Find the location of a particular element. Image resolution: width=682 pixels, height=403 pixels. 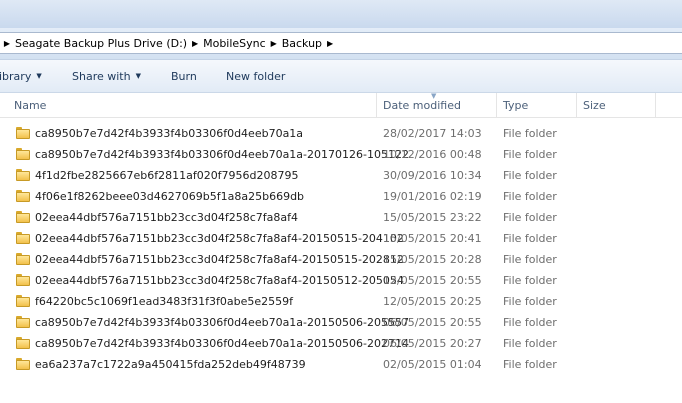

column-label: Name is located at coordinates (30, 105).